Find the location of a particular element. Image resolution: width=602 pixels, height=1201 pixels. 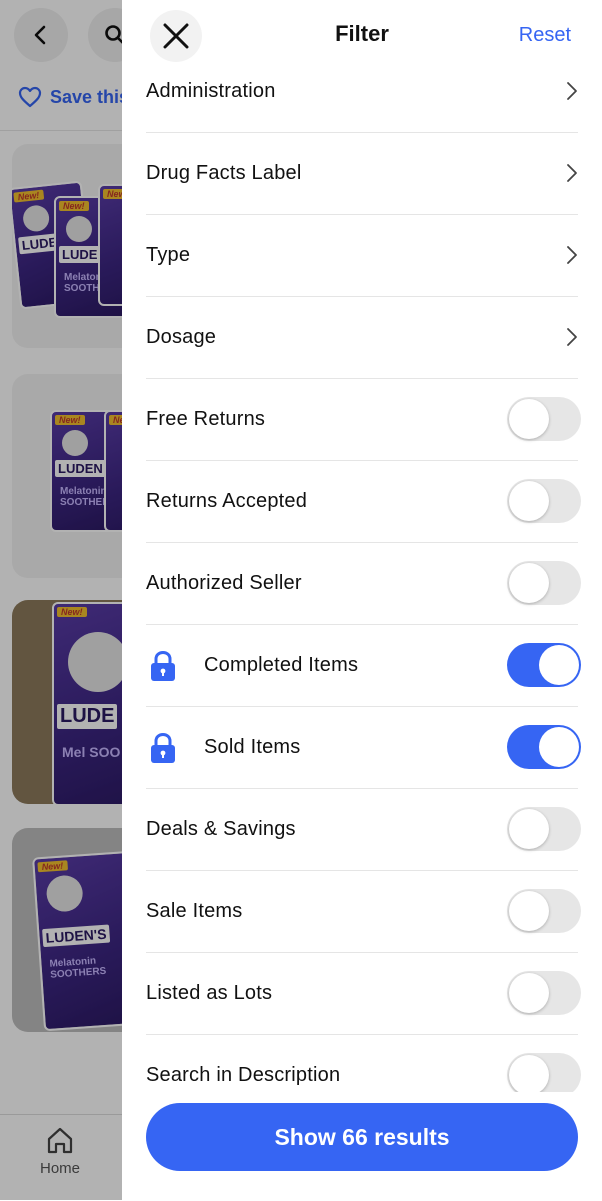

filter-footer: Show 66 results is located at coordinates (362, 1146).